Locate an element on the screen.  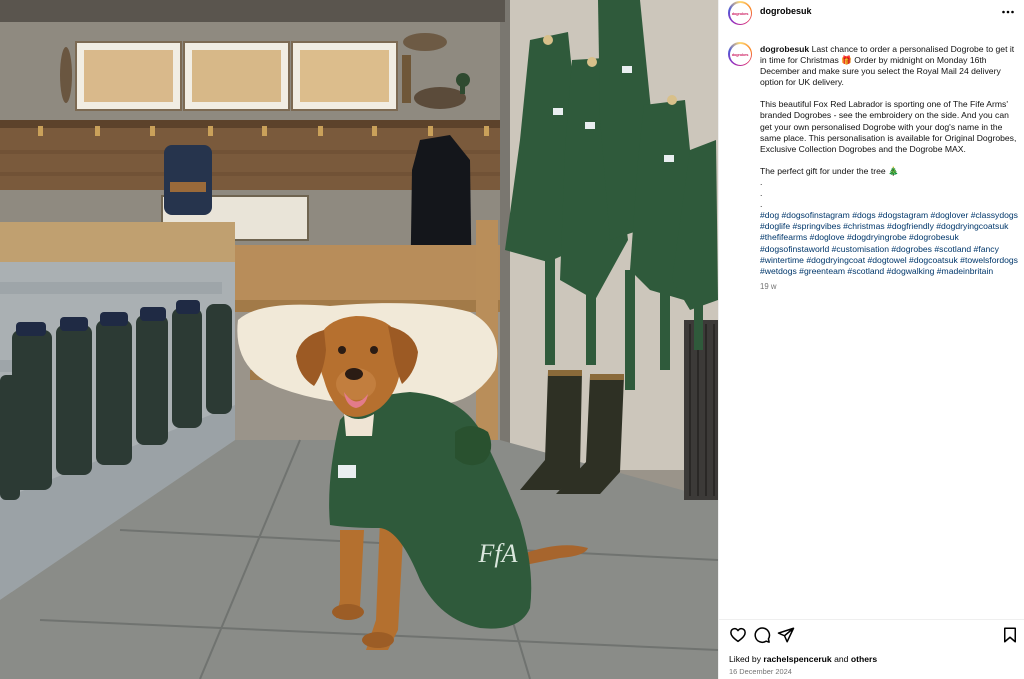
liked-by-user: rachelspenceruk is located at coordinates (797, 659).